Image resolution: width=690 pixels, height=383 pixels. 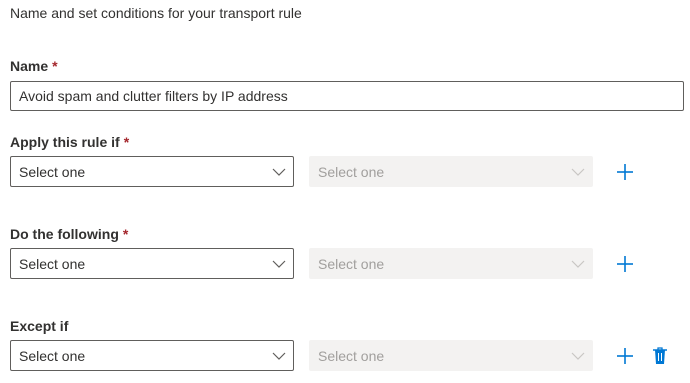 I want to click on action-dropdown: Select one, so click(x=152, y=263).